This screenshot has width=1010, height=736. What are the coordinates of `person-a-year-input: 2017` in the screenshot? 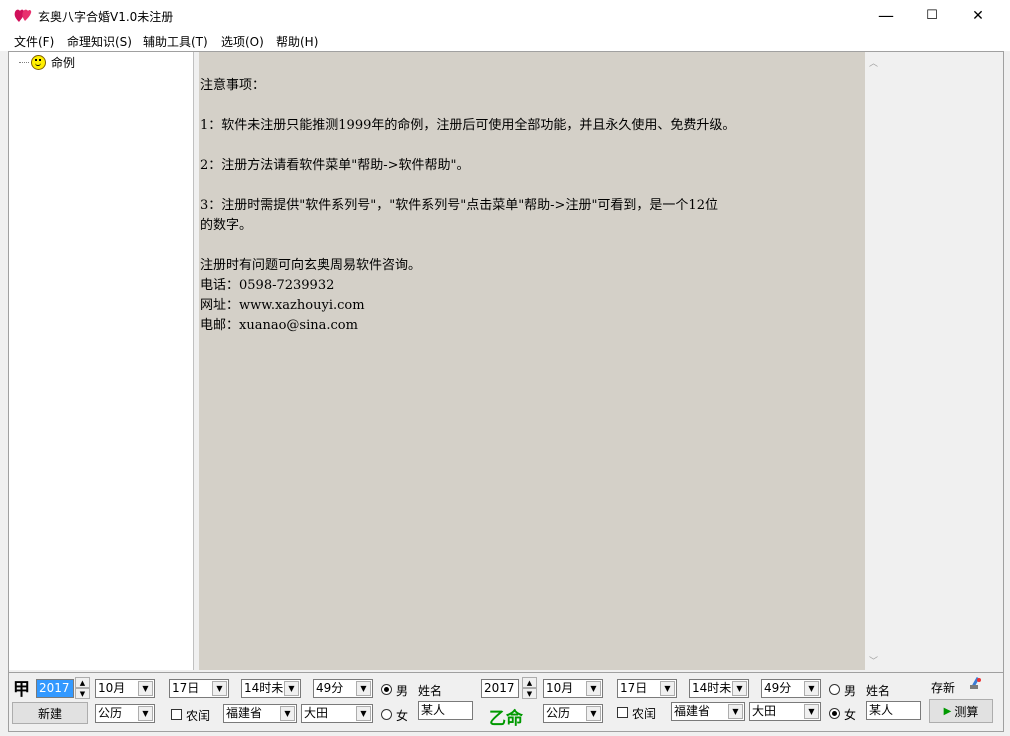 It's located at (55, 688).